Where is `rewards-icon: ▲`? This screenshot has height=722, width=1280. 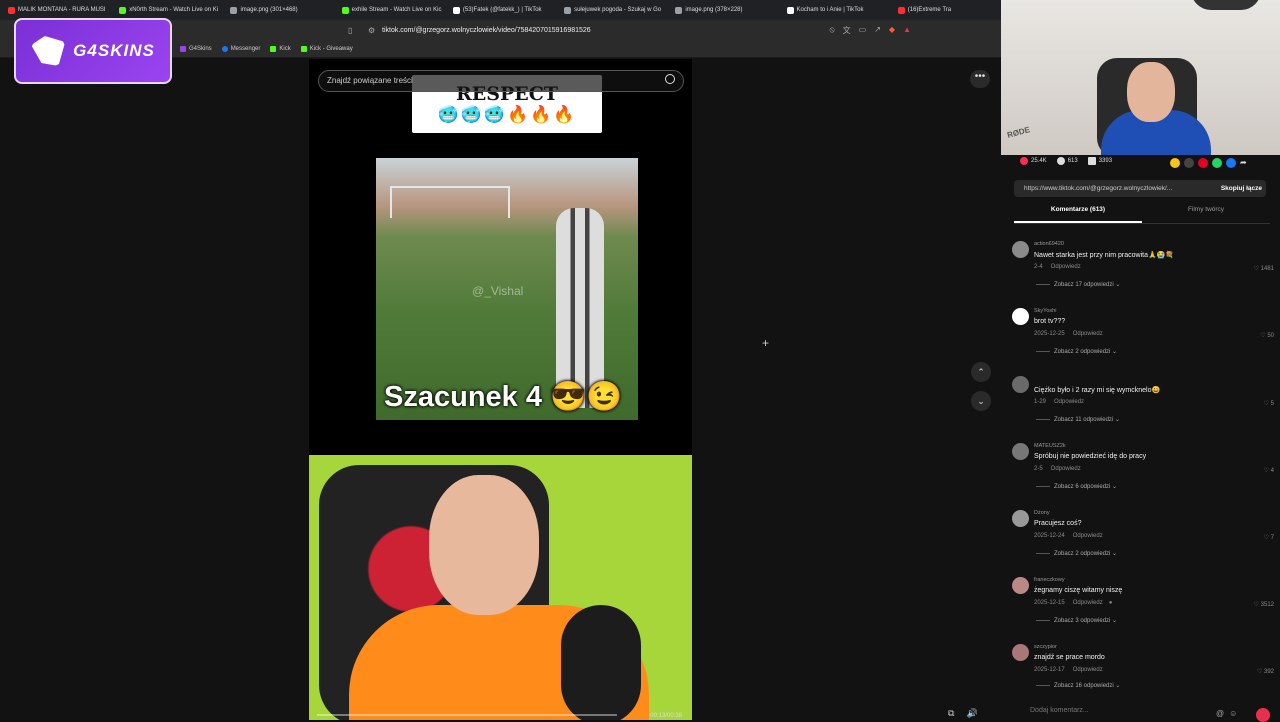
rewards-icon: ▲ is located at coordinates (907, 30).